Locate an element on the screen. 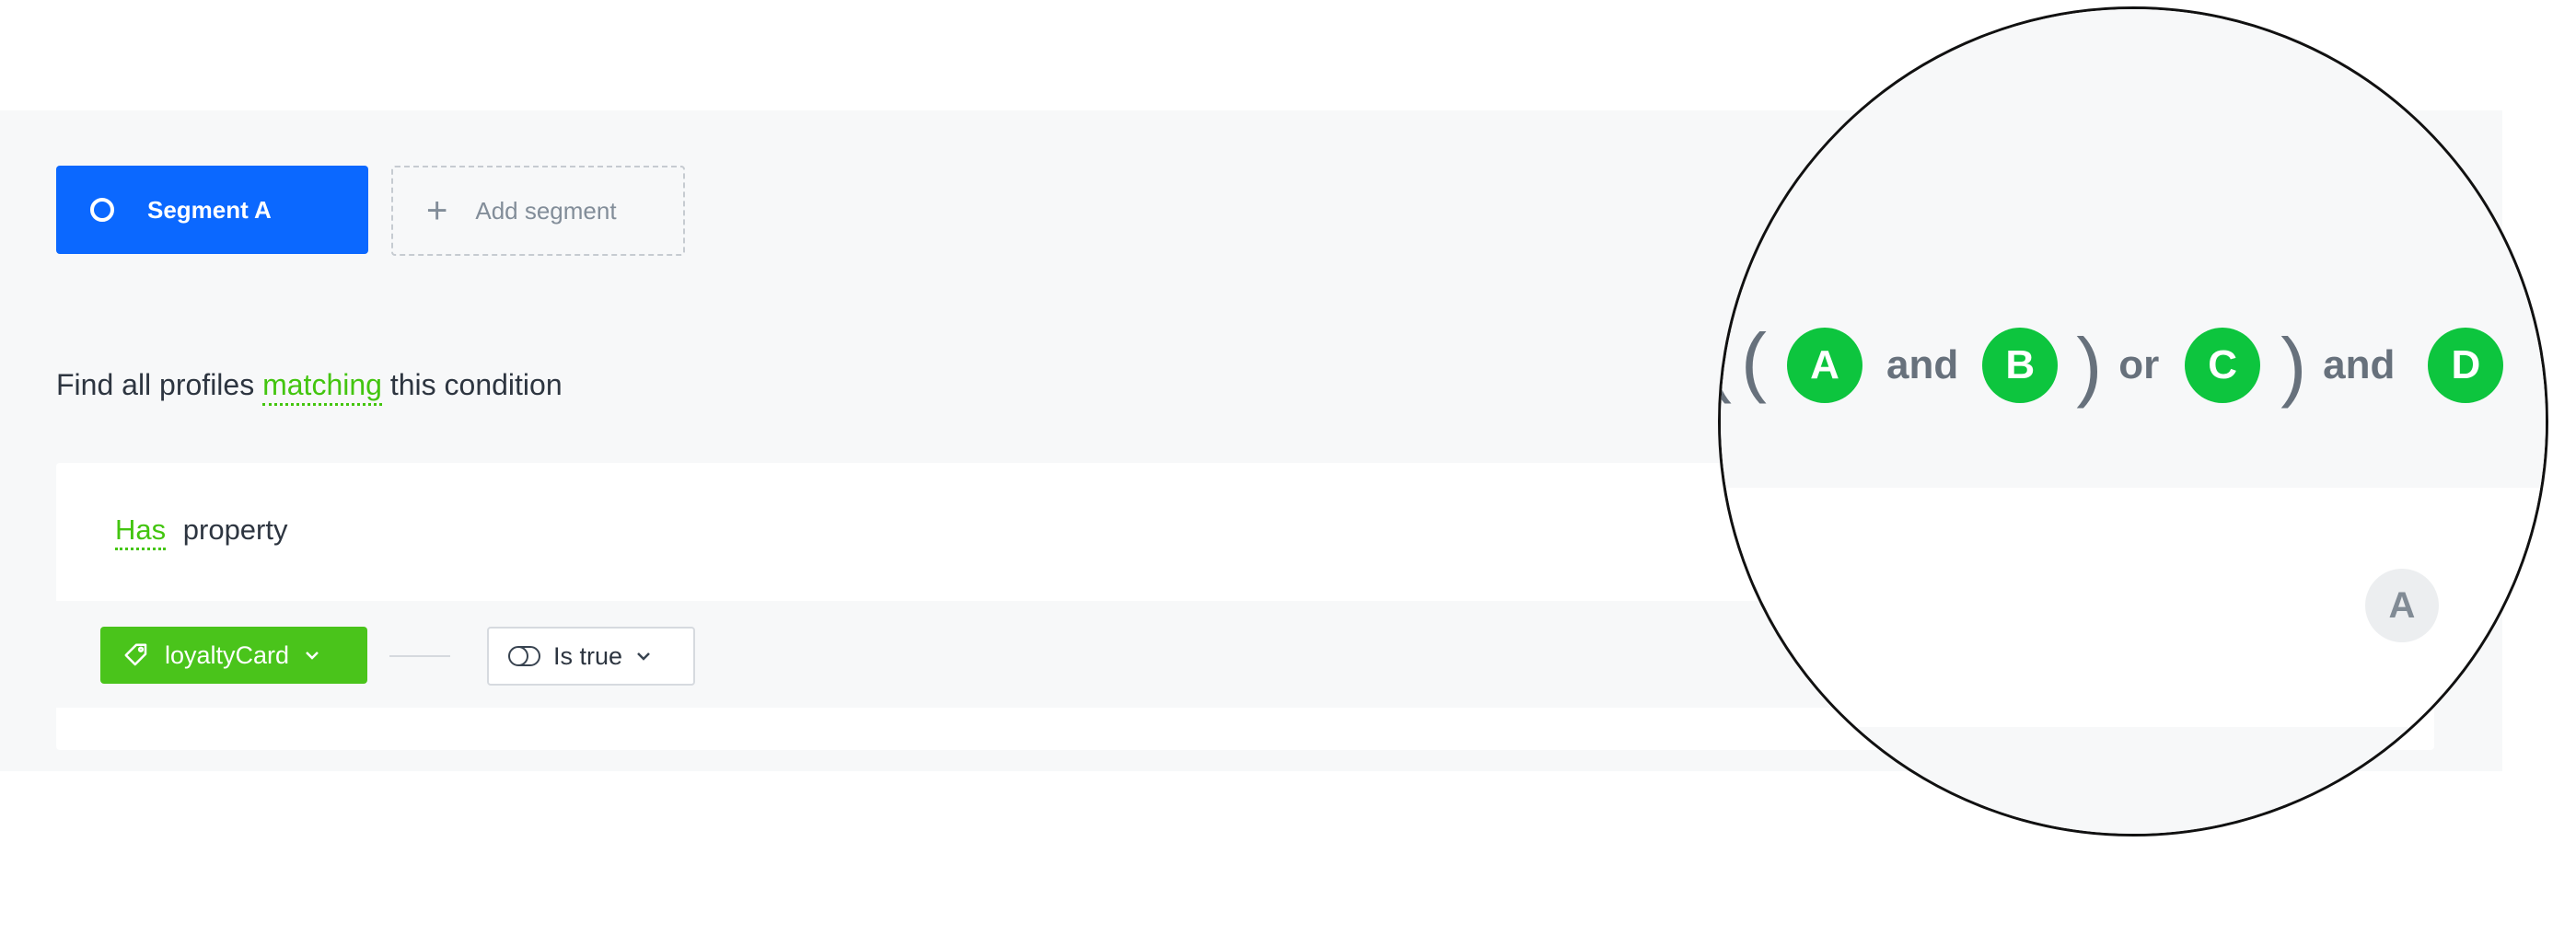  segment-expression: ( ( A and B ) or C ) and D is located at coordinates (2112, 363).